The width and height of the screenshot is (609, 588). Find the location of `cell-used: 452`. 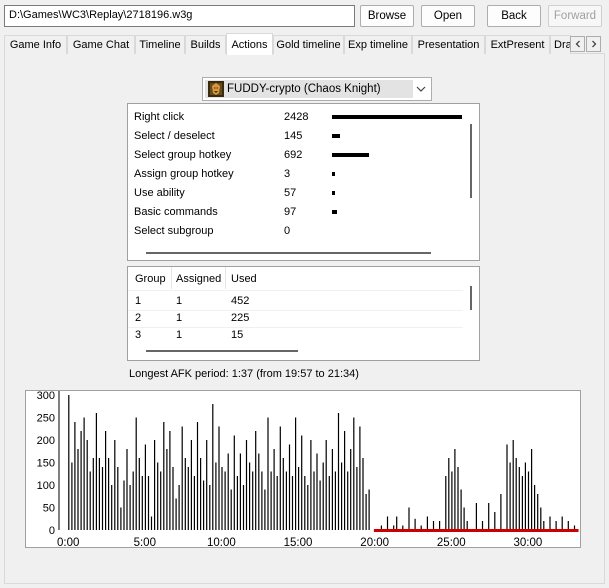

cell-used: 452 is located at coordinates (240, 301).